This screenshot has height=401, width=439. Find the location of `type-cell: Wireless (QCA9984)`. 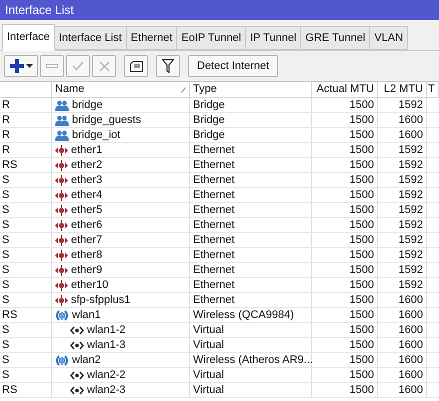

type-cell: Wireless (QCA9984) is located at coordinates (251, 315).